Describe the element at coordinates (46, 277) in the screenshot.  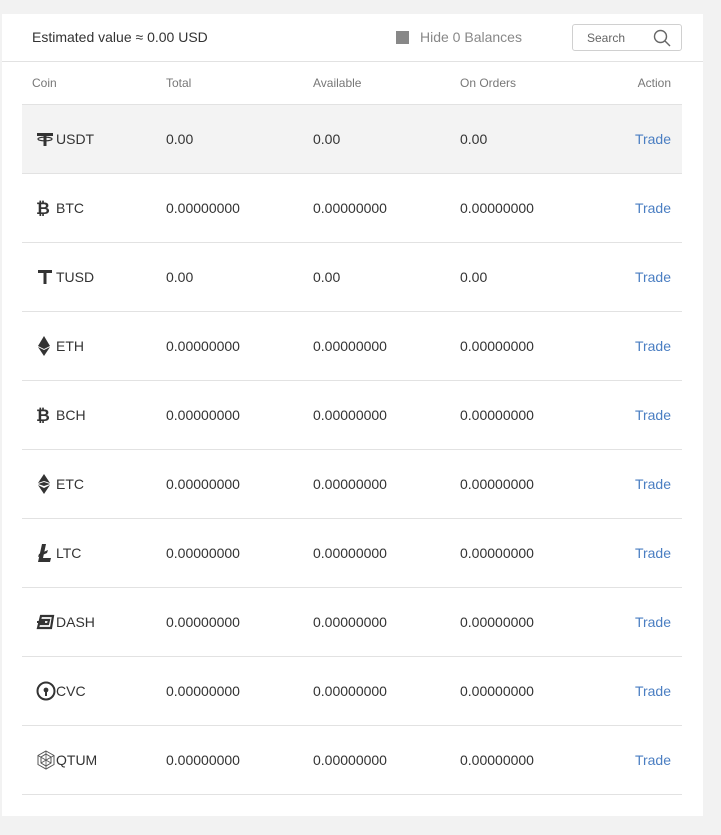
I see `trueusd-icon` at that location.